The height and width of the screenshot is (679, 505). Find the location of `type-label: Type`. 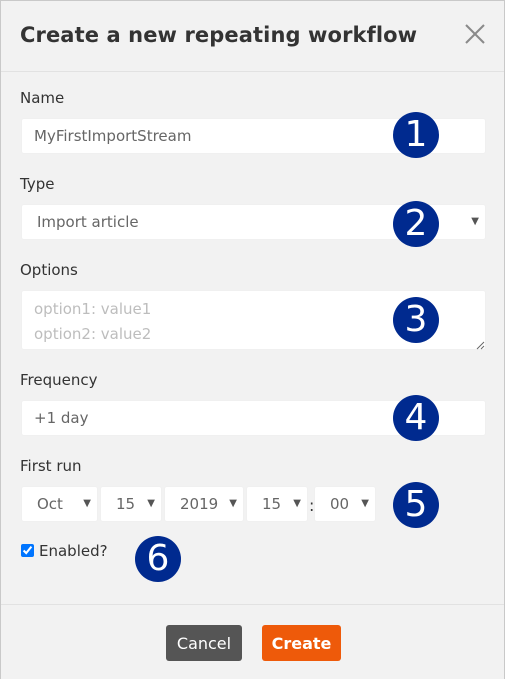

type-label: Type is located at coordinates (37, 184).